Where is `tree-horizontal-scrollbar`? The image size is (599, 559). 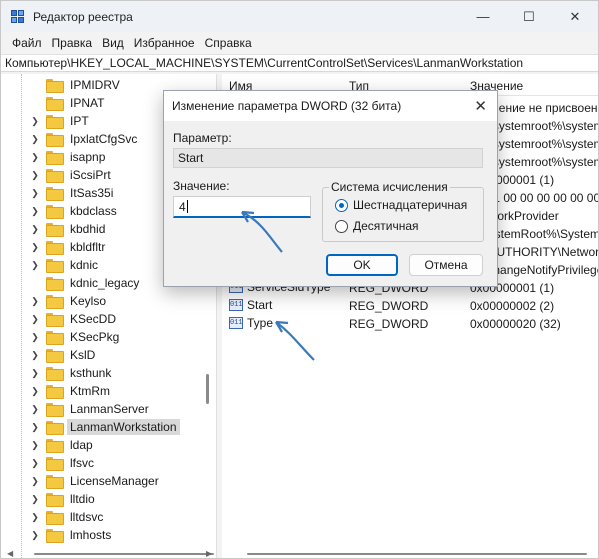 tree-horizontal-scrollbar is located at coordinates (124, 554).